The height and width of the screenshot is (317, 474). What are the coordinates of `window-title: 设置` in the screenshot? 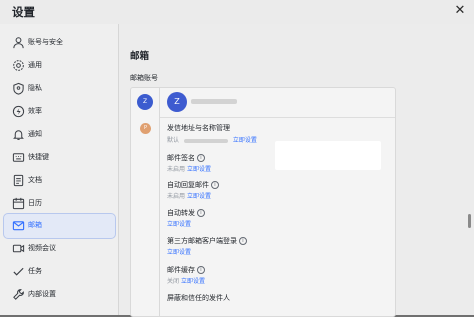 It's located at (23, 12).